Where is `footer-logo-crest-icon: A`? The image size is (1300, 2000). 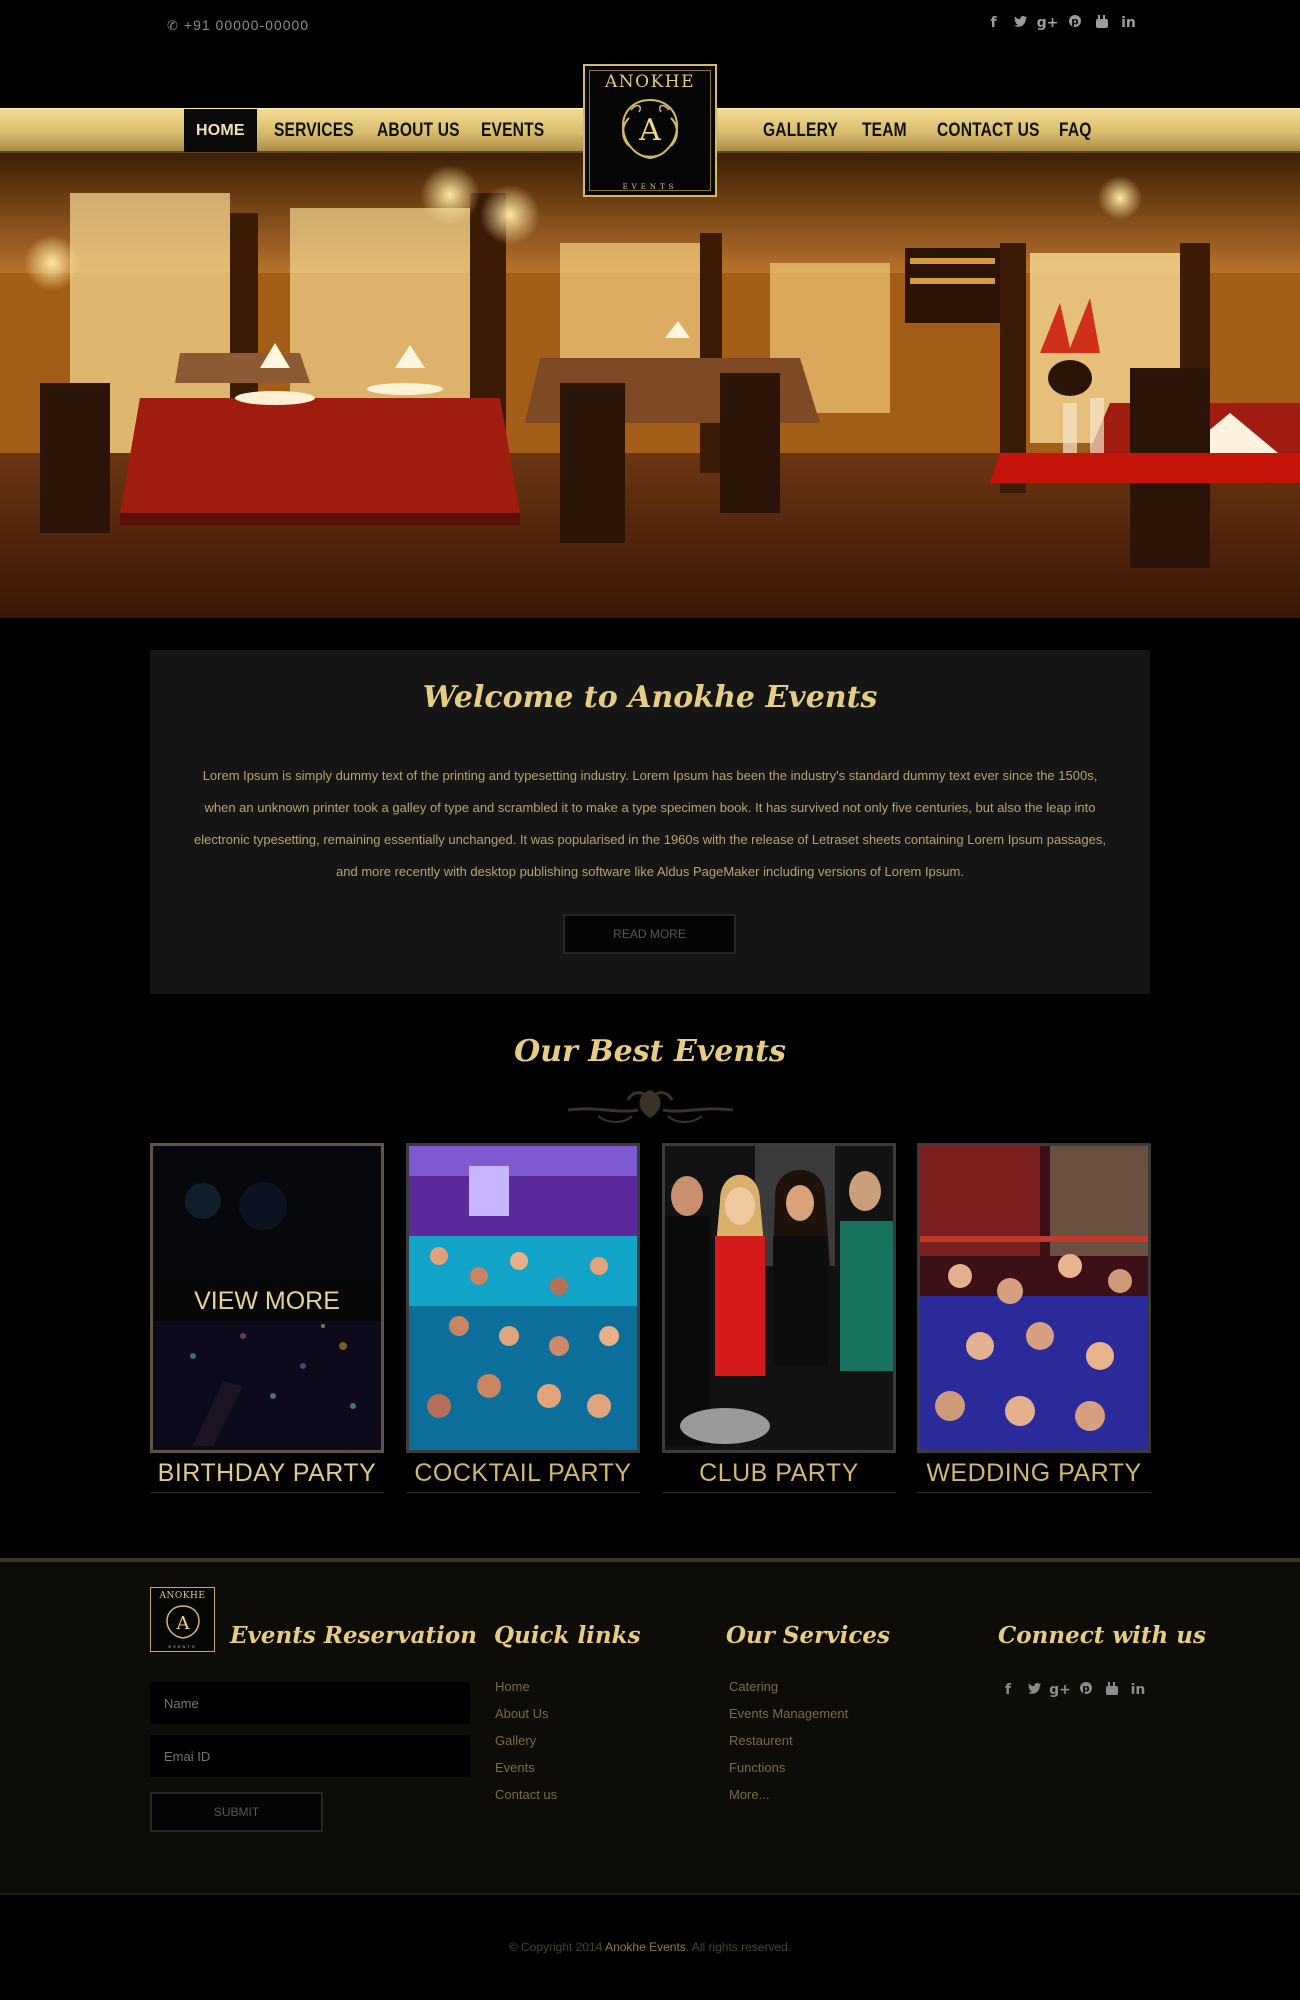 footer-logo-crest-icon: A is located at coordinates (183, 1622).